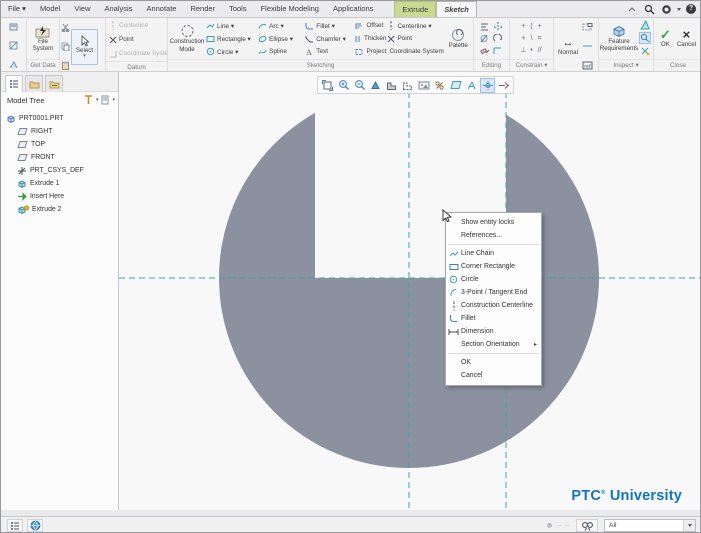 This screenshot has width=701, height=533. I want to click on group-label-inspect: Inspect ▾, so click(626, 65).